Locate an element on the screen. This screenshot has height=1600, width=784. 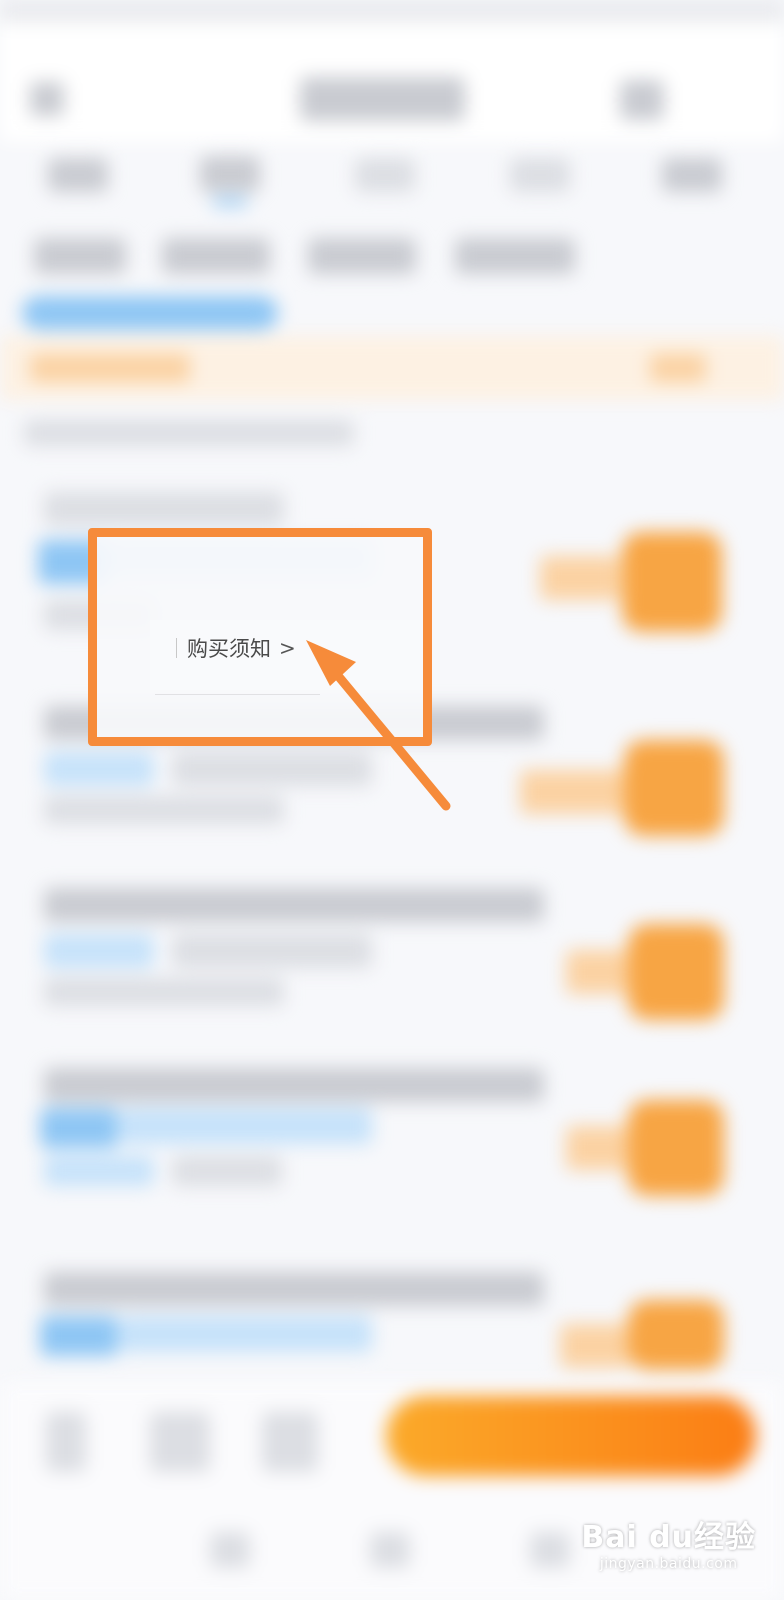
watermark-logo: Bai du经验 is located at coordinates (668, 1537).